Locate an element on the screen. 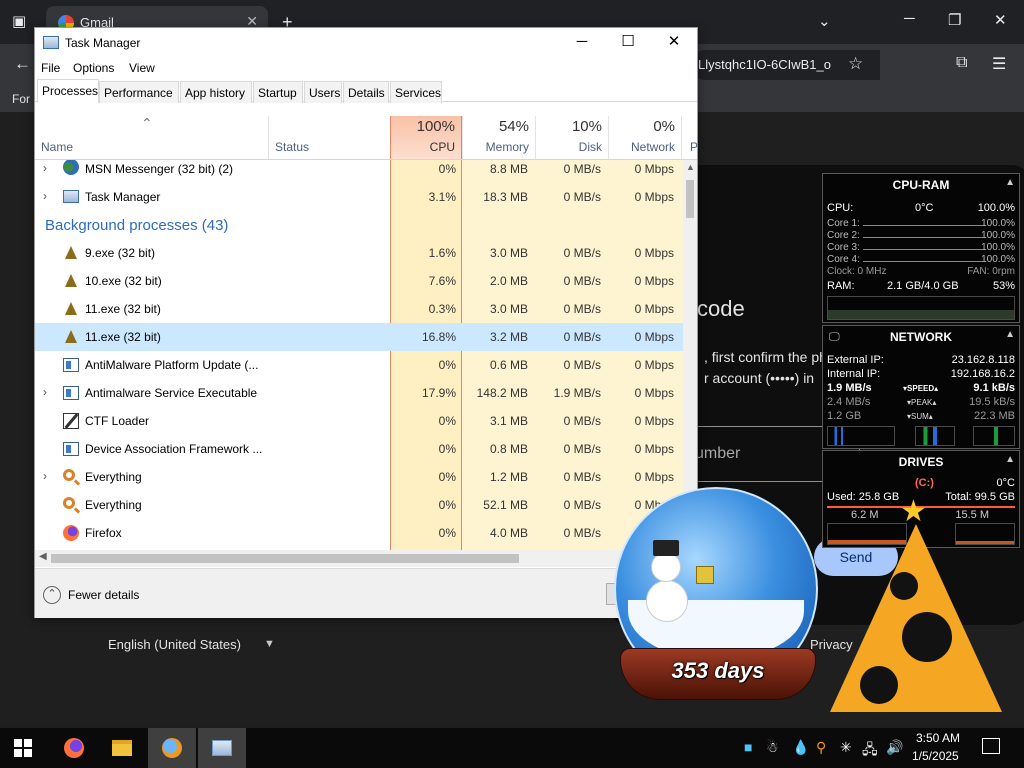  back-icon: ← is located at coordinates (22, 64).